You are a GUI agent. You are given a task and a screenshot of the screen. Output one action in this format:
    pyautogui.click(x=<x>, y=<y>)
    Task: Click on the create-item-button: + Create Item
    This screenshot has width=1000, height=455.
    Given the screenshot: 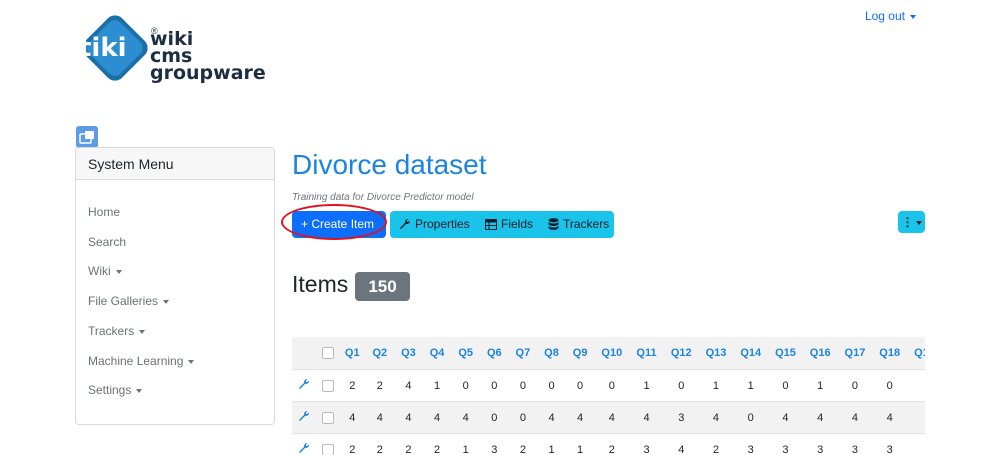 What is the action you would take?
    pyautogui.click(x=339, y=224)
    